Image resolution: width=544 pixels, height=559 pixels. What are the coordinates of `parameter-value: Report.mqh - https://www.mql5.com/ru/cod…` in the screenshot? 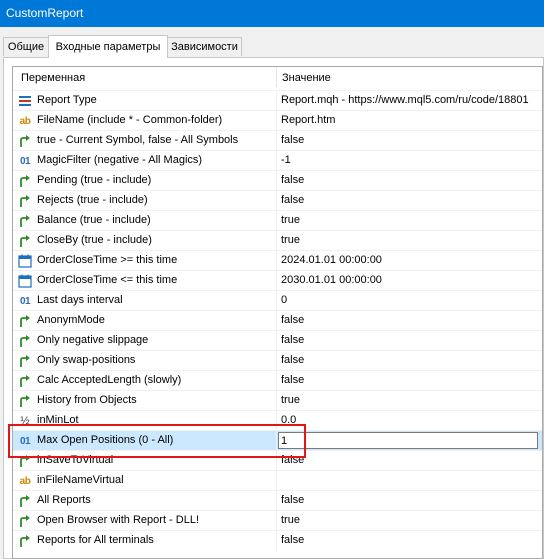 It's located at (405, 100).